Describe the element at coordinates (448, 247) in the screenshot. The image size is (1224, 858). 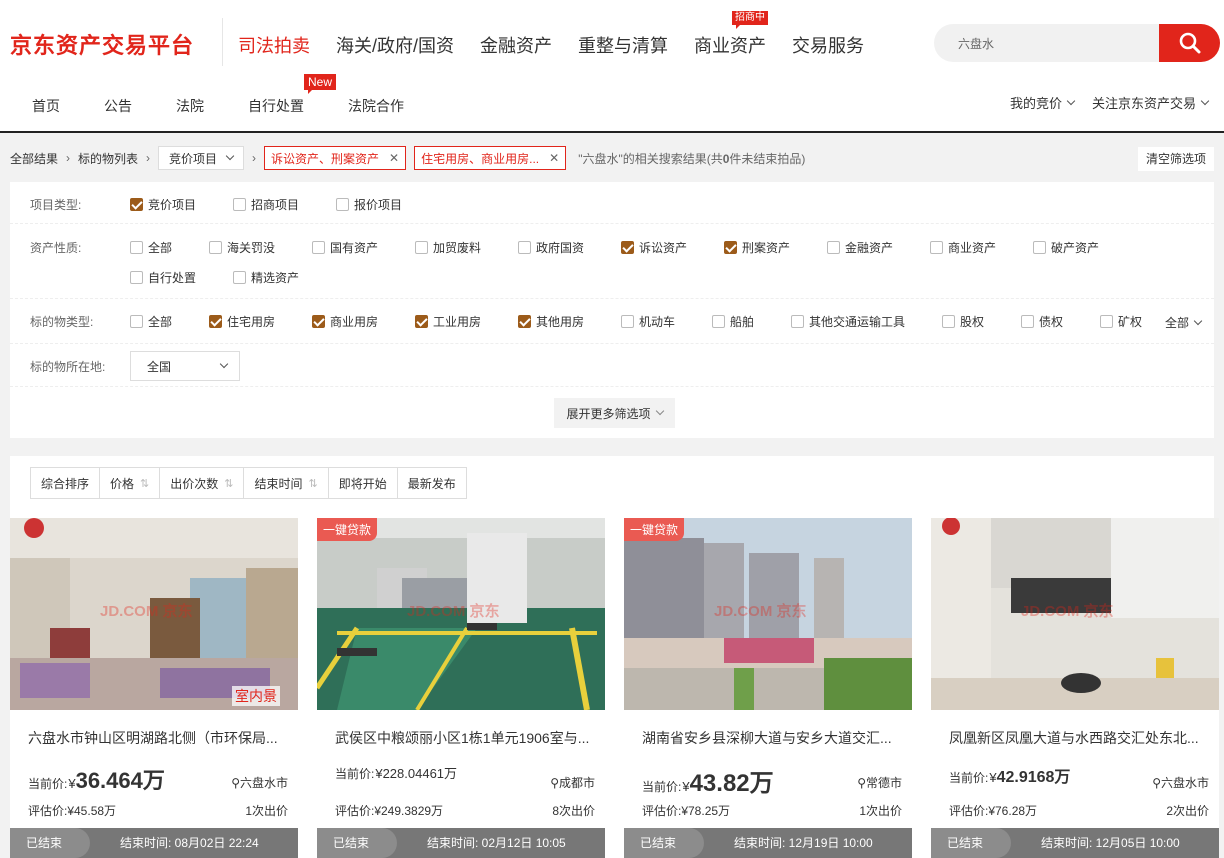
I see `filter-option: 加贸废料` at that location.